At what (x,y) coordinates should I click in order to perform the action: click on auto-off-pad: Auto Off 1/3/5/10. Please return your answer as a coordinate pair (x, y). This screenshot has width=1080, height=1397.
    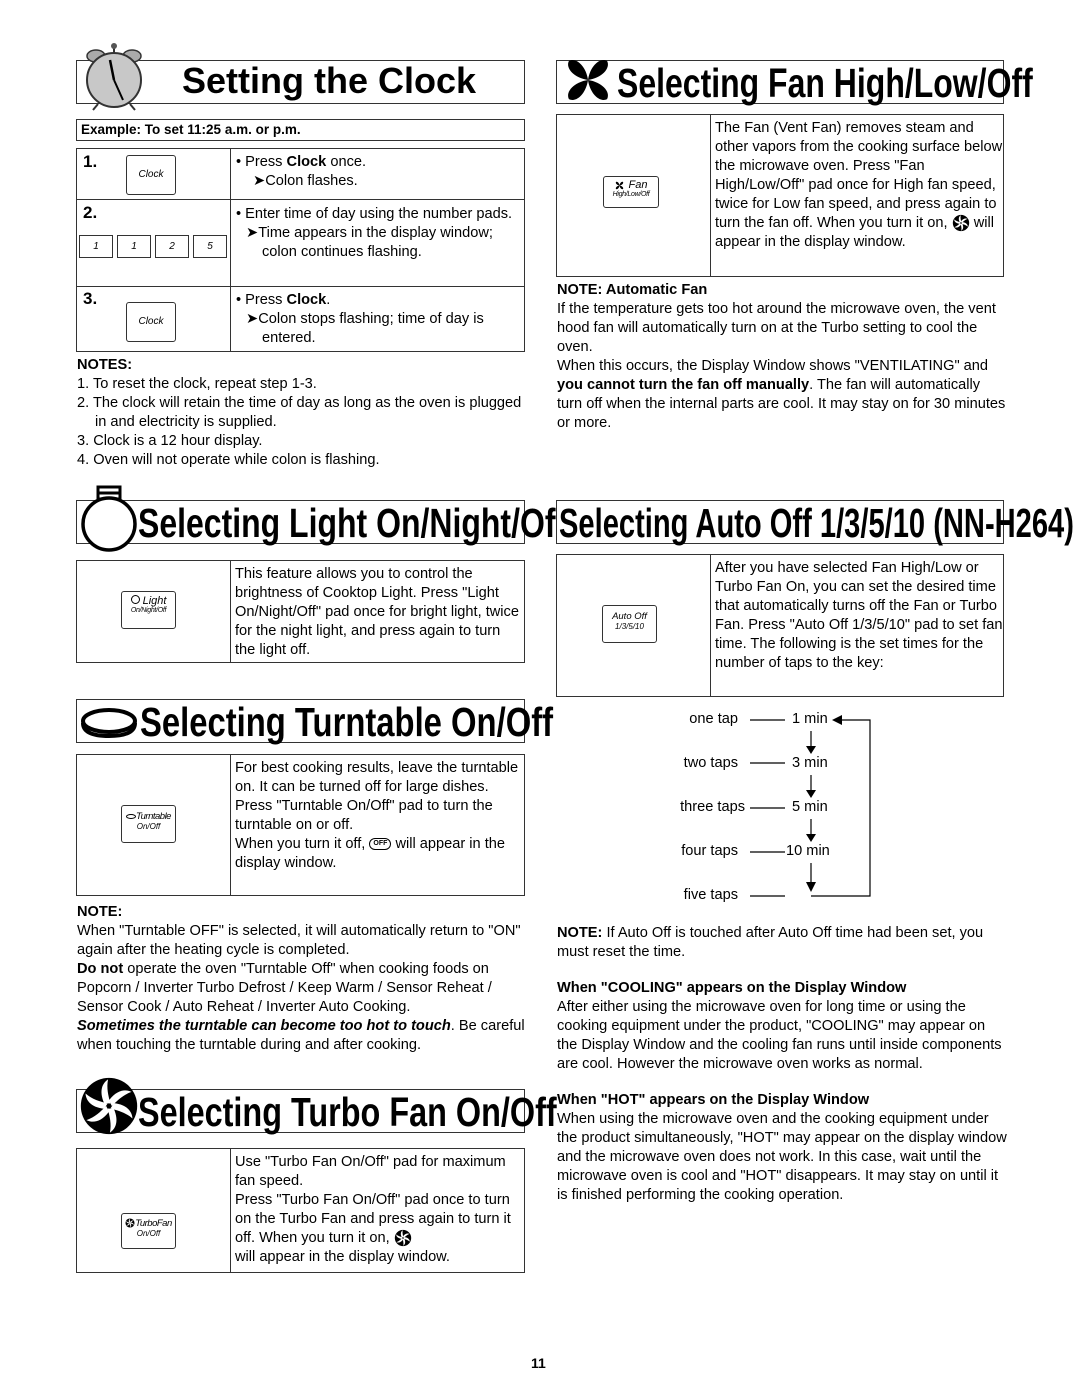
    Looking at the image, I should click on (629, 624).